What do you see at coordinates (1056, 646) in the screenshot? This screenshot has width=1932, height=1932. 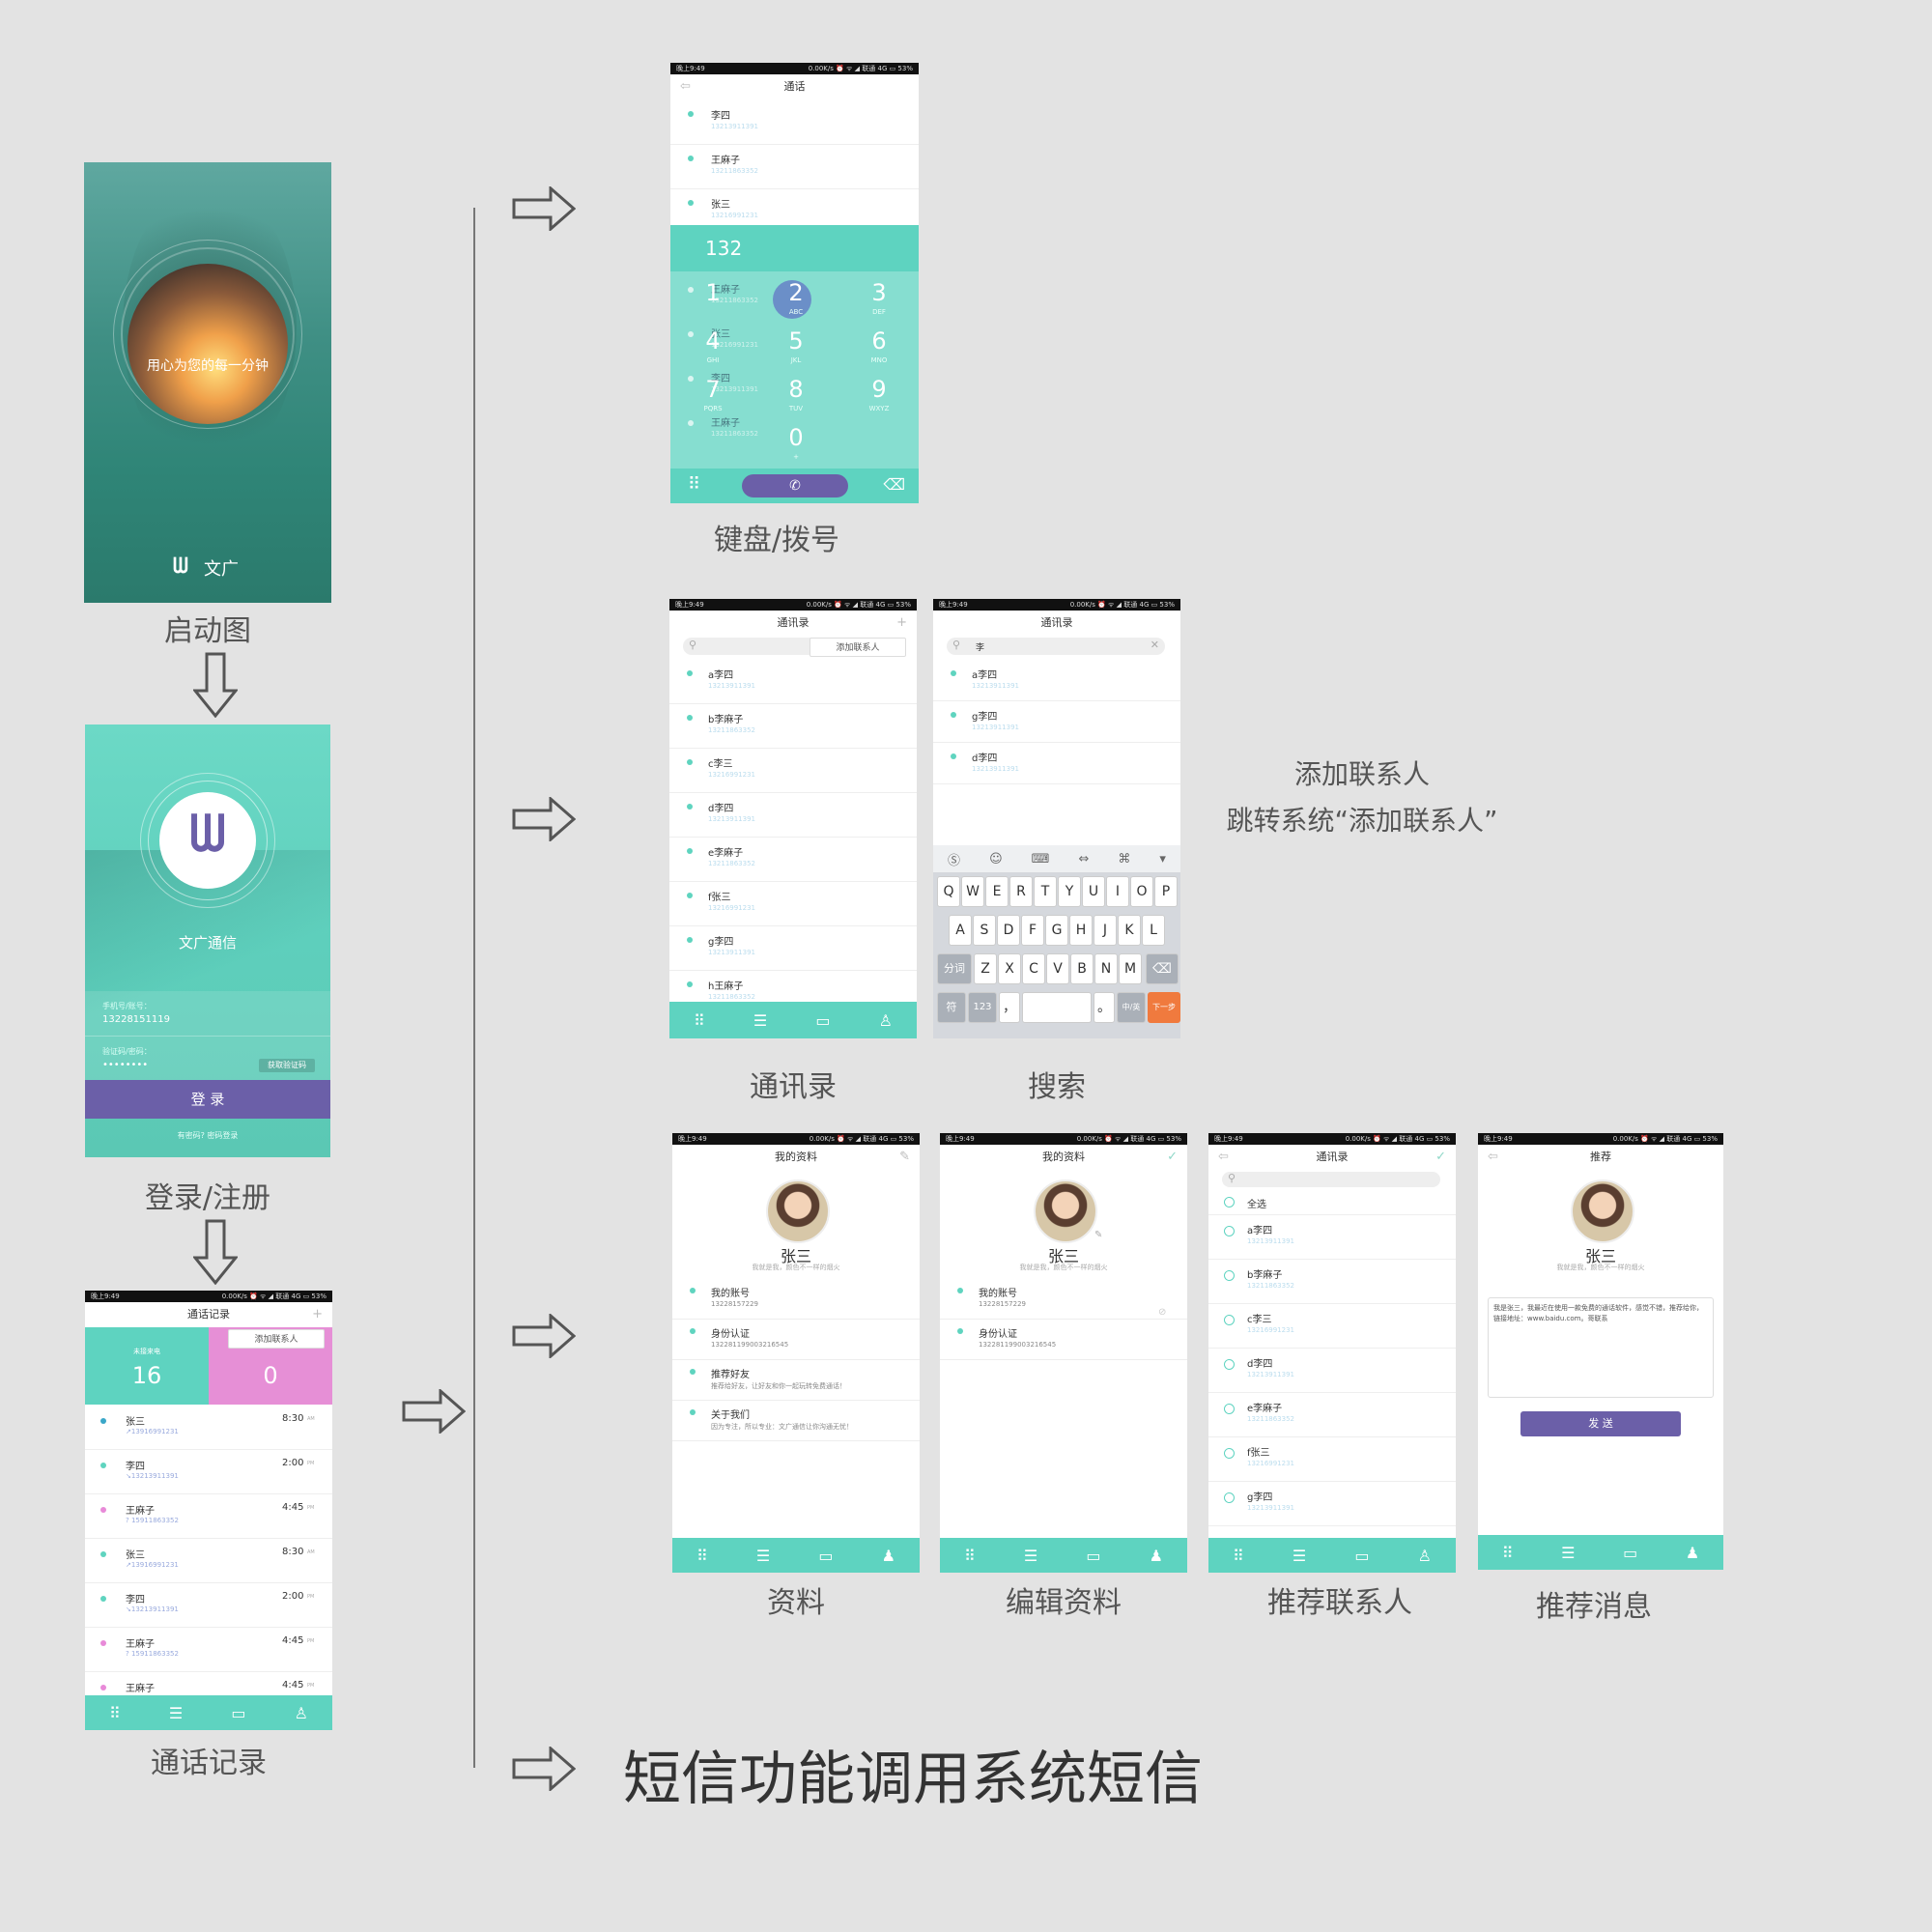 I see `search-input: ⚲ 李 ✕` at bounding box center [1056, 646].